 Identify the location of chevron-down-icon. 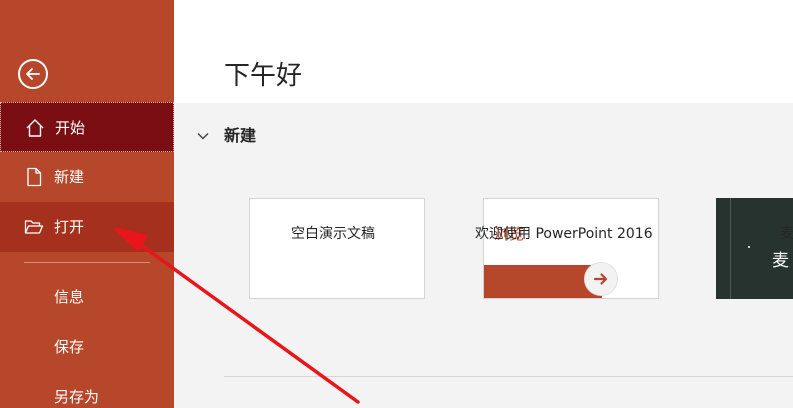
(203, 136).